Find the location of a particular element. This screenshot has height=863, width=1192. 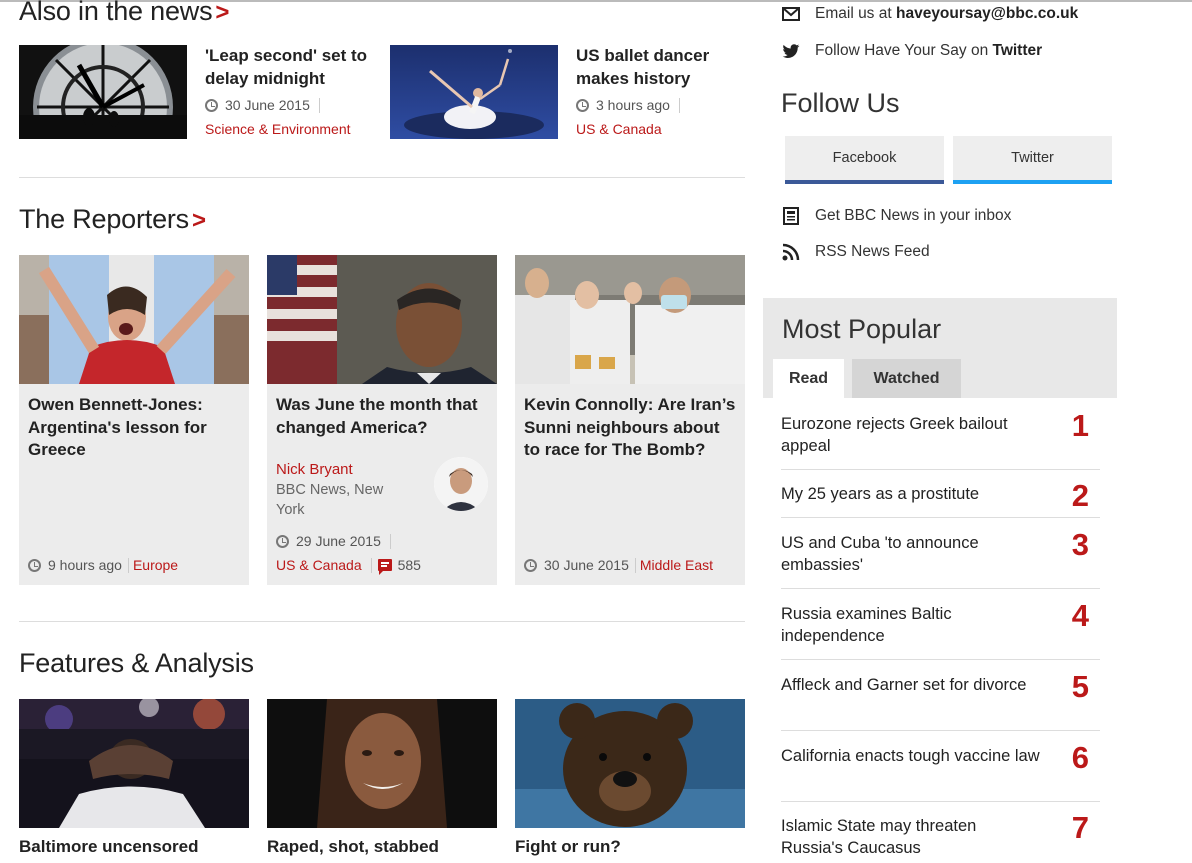

most-popular-rank: 5 is located at coordinates (1080, 686).